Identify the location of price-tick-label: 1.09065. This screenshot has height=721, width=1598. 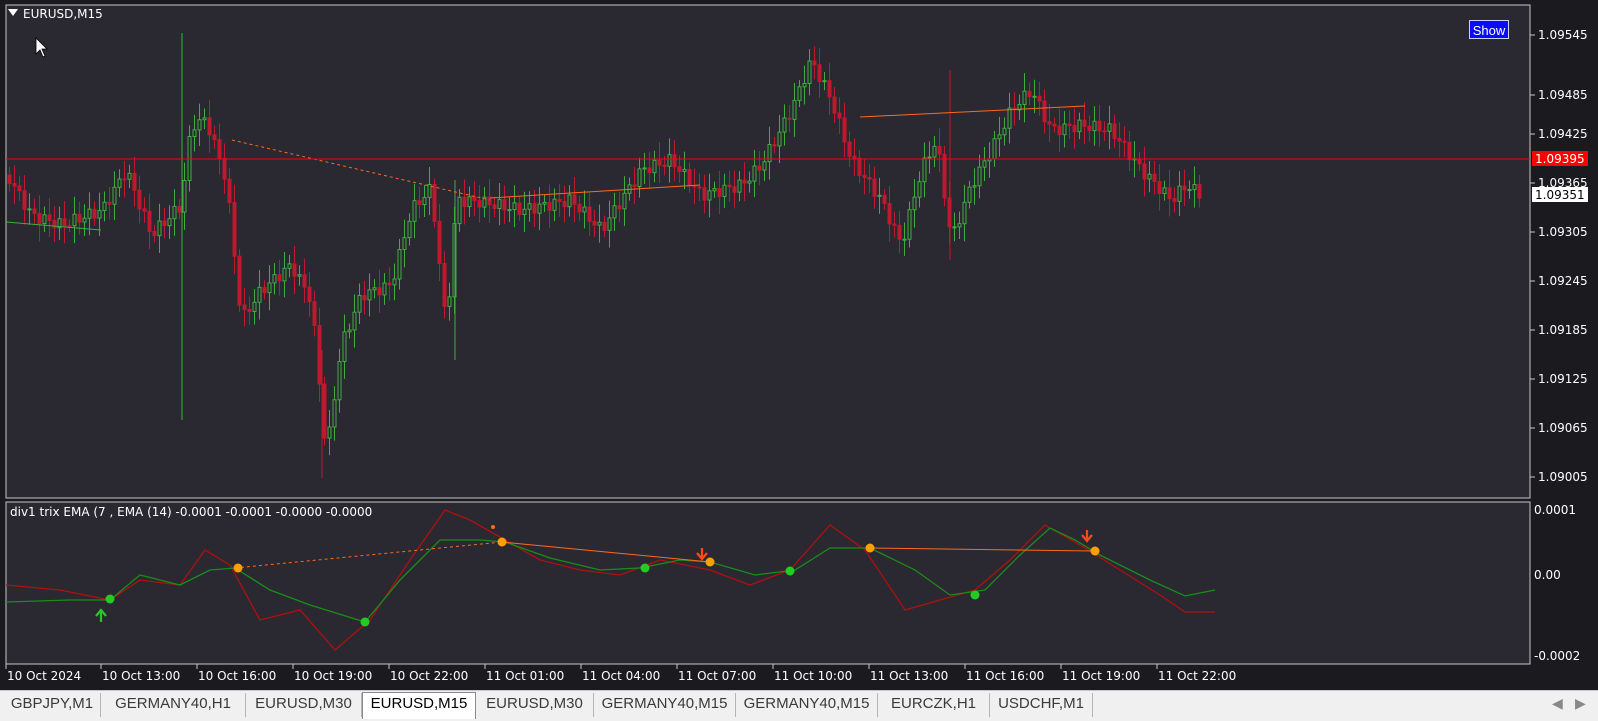
(1563, 428).